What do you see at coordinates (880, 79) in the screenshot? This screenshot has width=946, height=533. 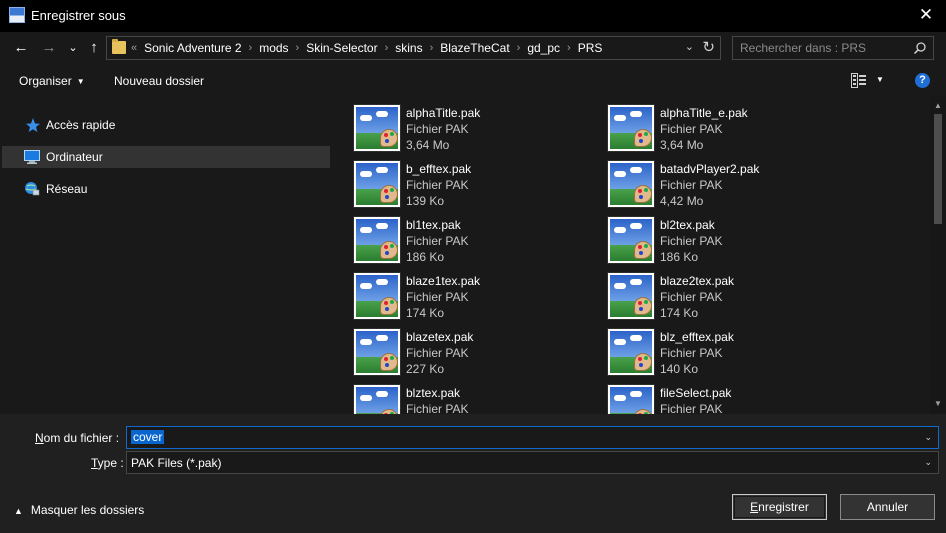 I see `view-options-chevron-icon: ▼` at bounding box center [880, 79].